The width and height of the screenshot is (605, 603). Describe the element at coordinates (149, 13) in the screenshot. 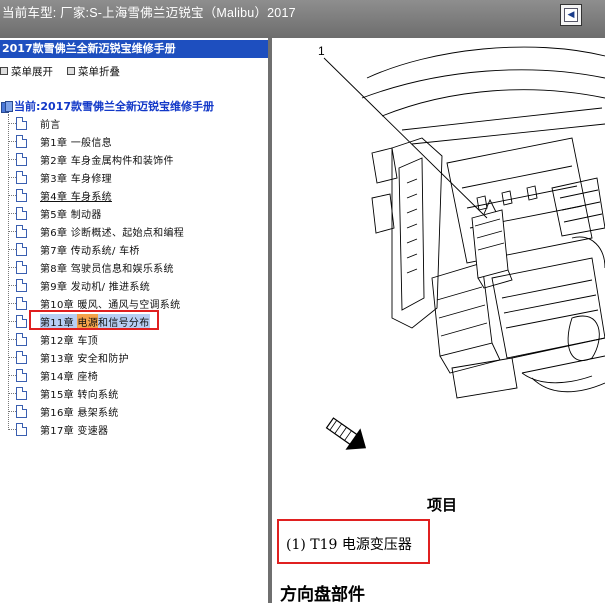

I see `vehicle-label: 当前车型: 厂家:S-上海雪佛兰迈锐宝（Malibu）2017` at that location.